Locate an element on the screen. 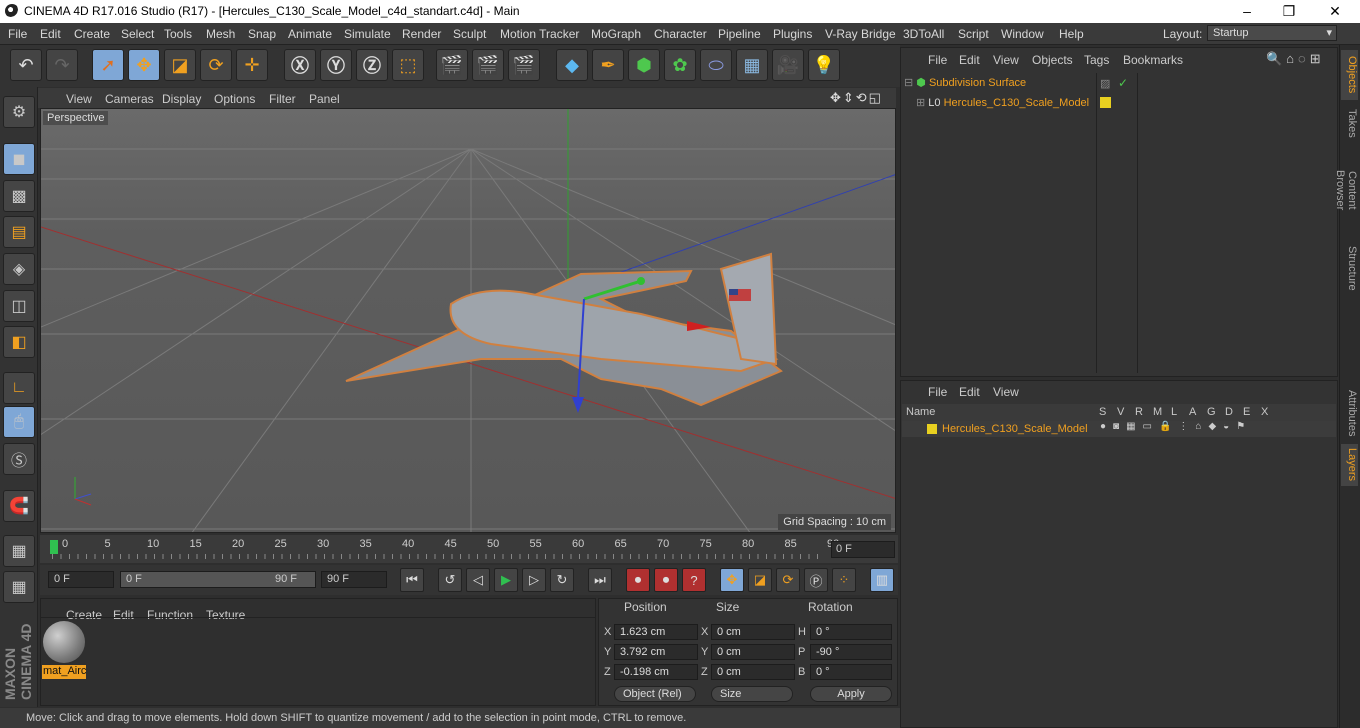 Image resolution: width=1360 pixels, height=728 pixels. position-x-field: 1.623 cm is located at coordinates (656, 632).